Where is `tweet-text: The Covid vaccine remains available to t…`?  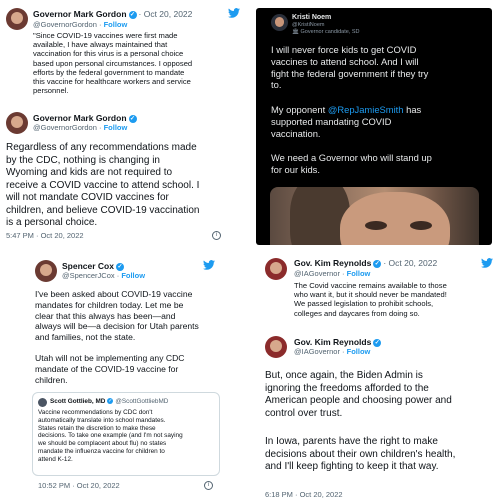
tweet-text: The Covid vaccine remains available to t… is located at coordinates (370, 299).